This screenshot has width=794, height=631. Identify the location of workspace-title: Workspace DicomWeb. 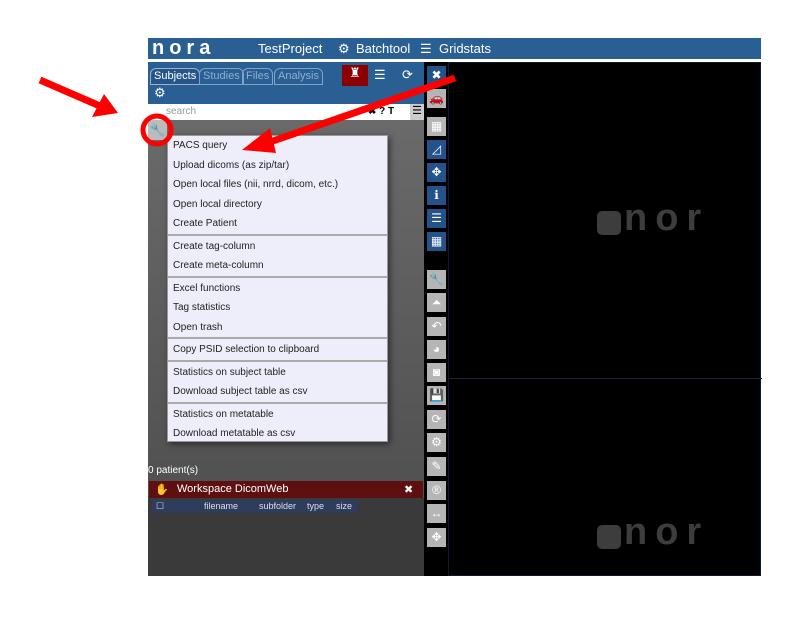
(233, 489).